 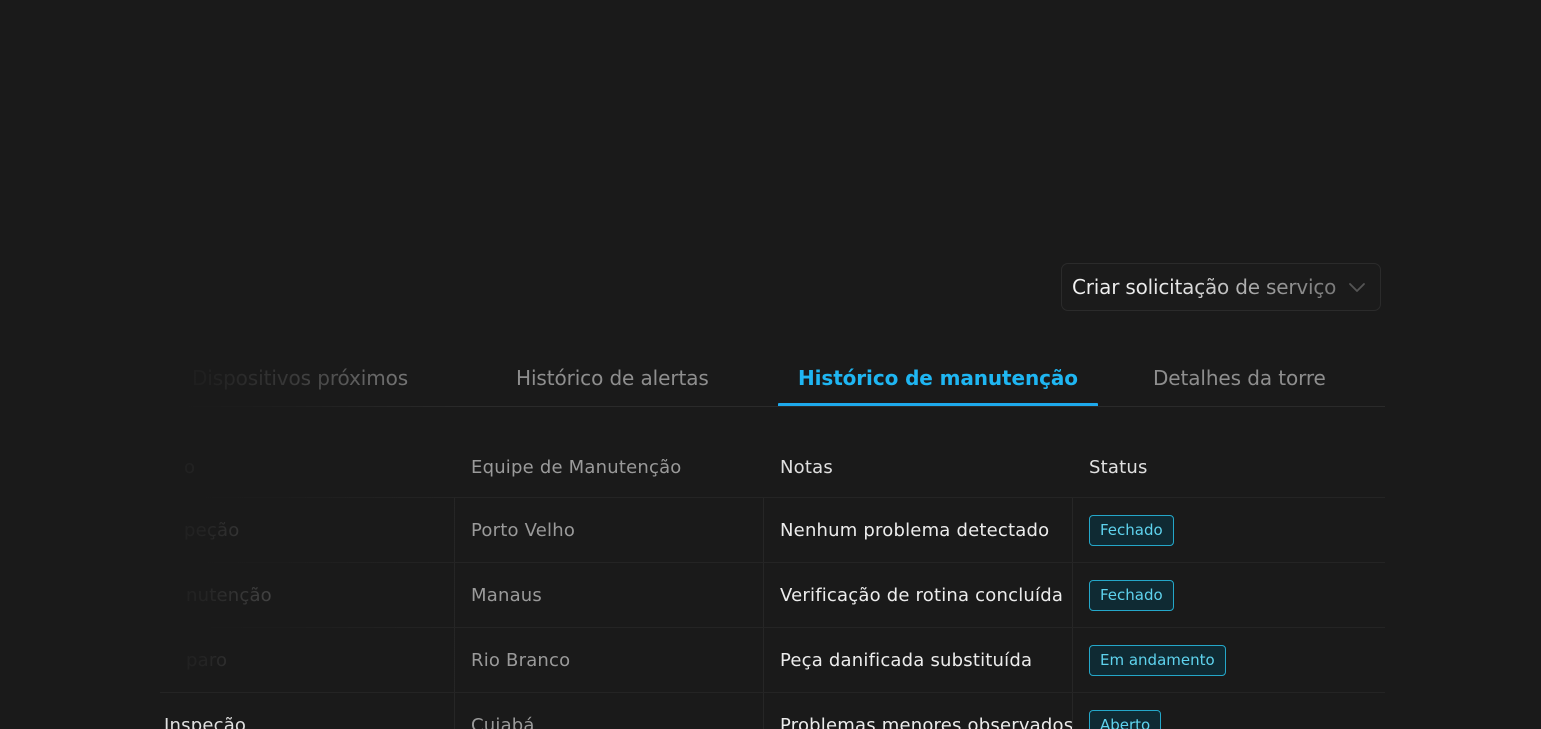 What do you see at coordinates (612, 378) in the screenshot?
I see `tab-alert-history: Histórico de alertas` at bounding box center [612, 378].